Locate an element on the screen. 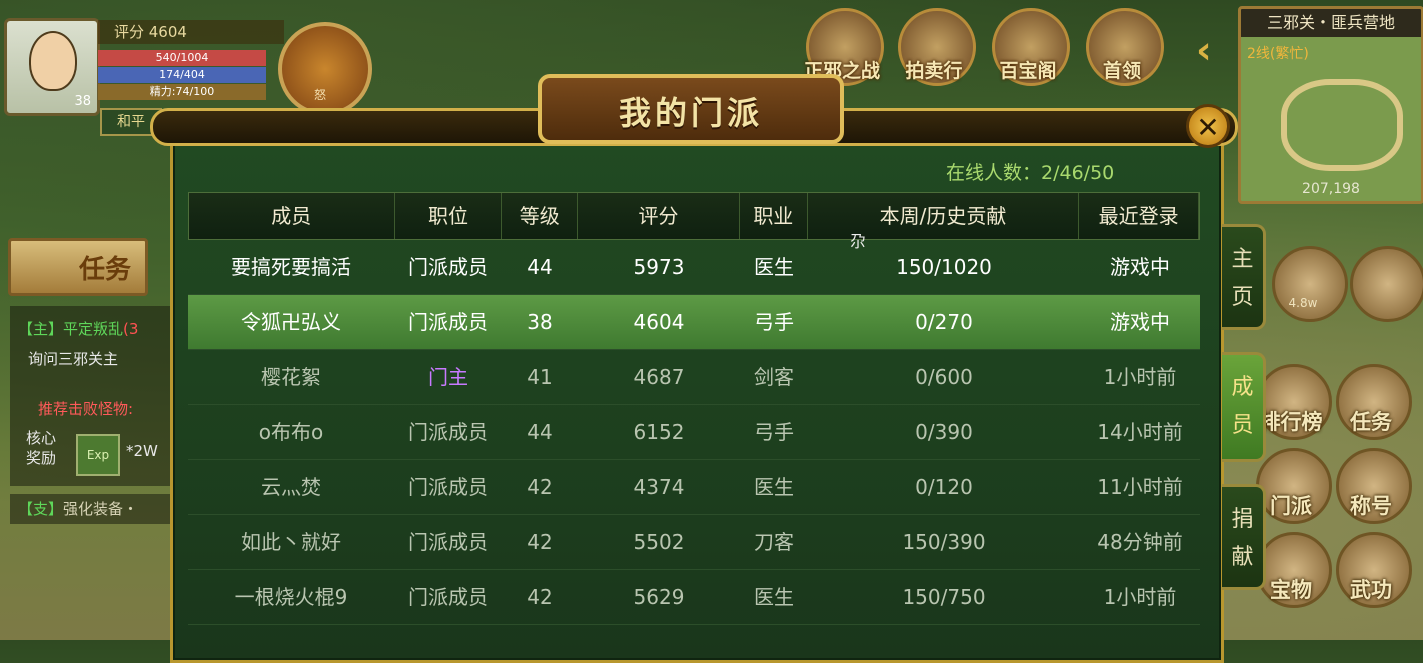 Image resolution: width=1423 pixels, height=663 pixels. member-name: 樱花絮 is located at coordinates (291, 377).